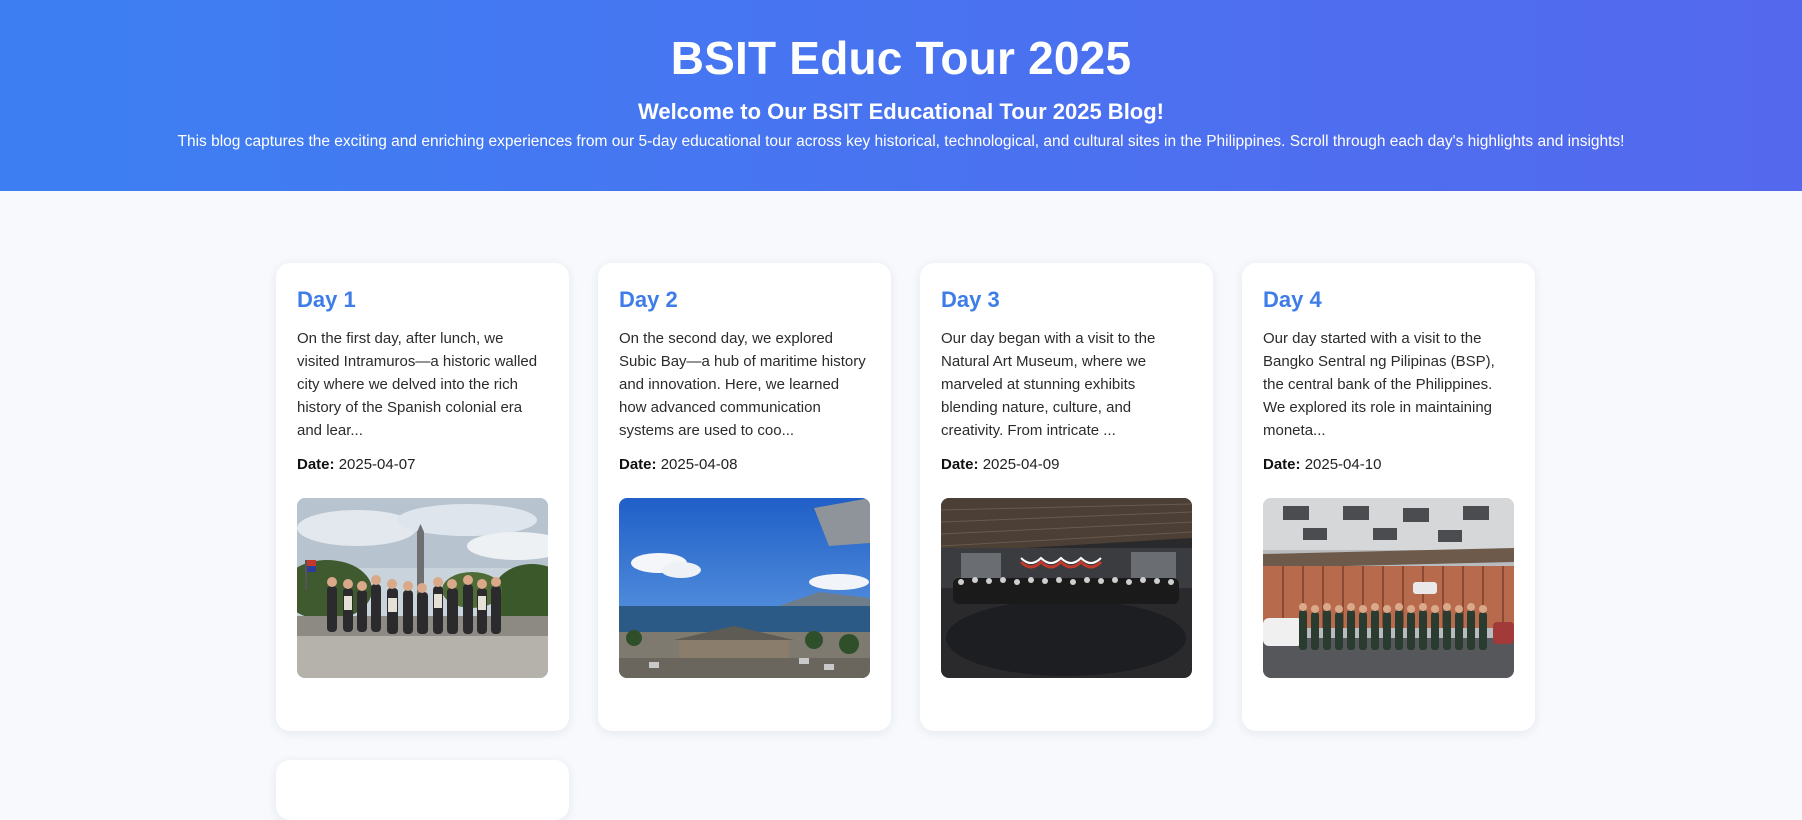  What do you see at coordinates (901, 58) in the screenshot?
I see `page-title: BSIT Educ Tour 2025` at bounding box center [901, 58].